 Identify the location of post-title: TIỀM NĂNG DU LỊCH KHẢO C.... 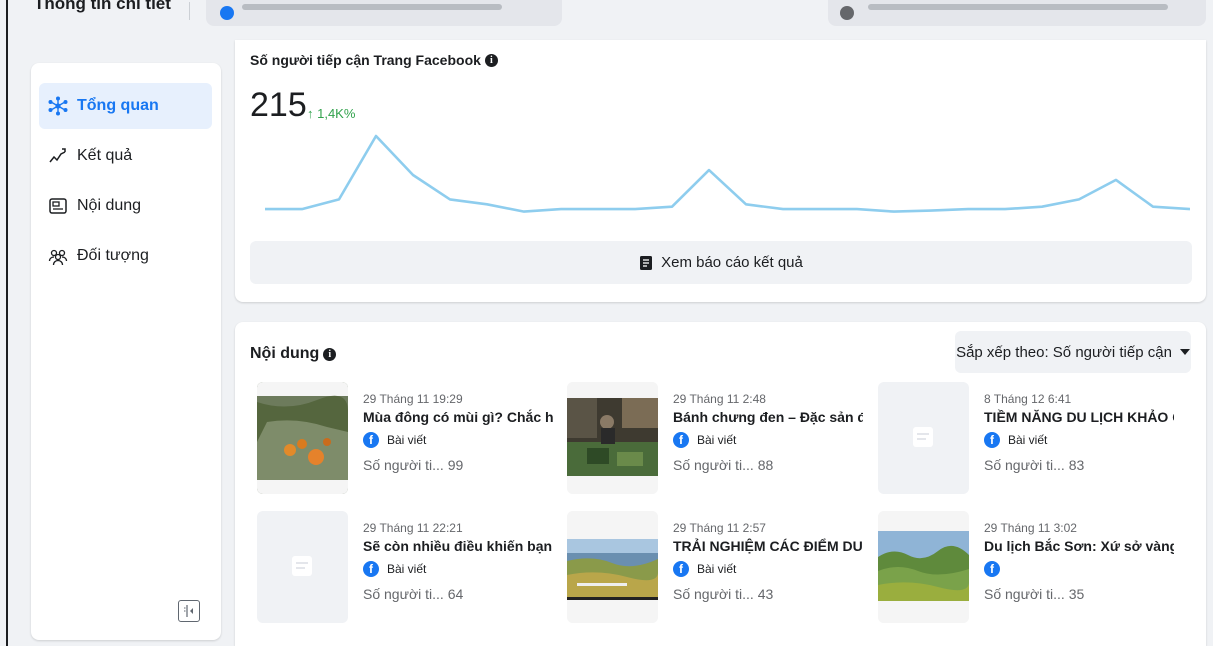
(1079, 417).